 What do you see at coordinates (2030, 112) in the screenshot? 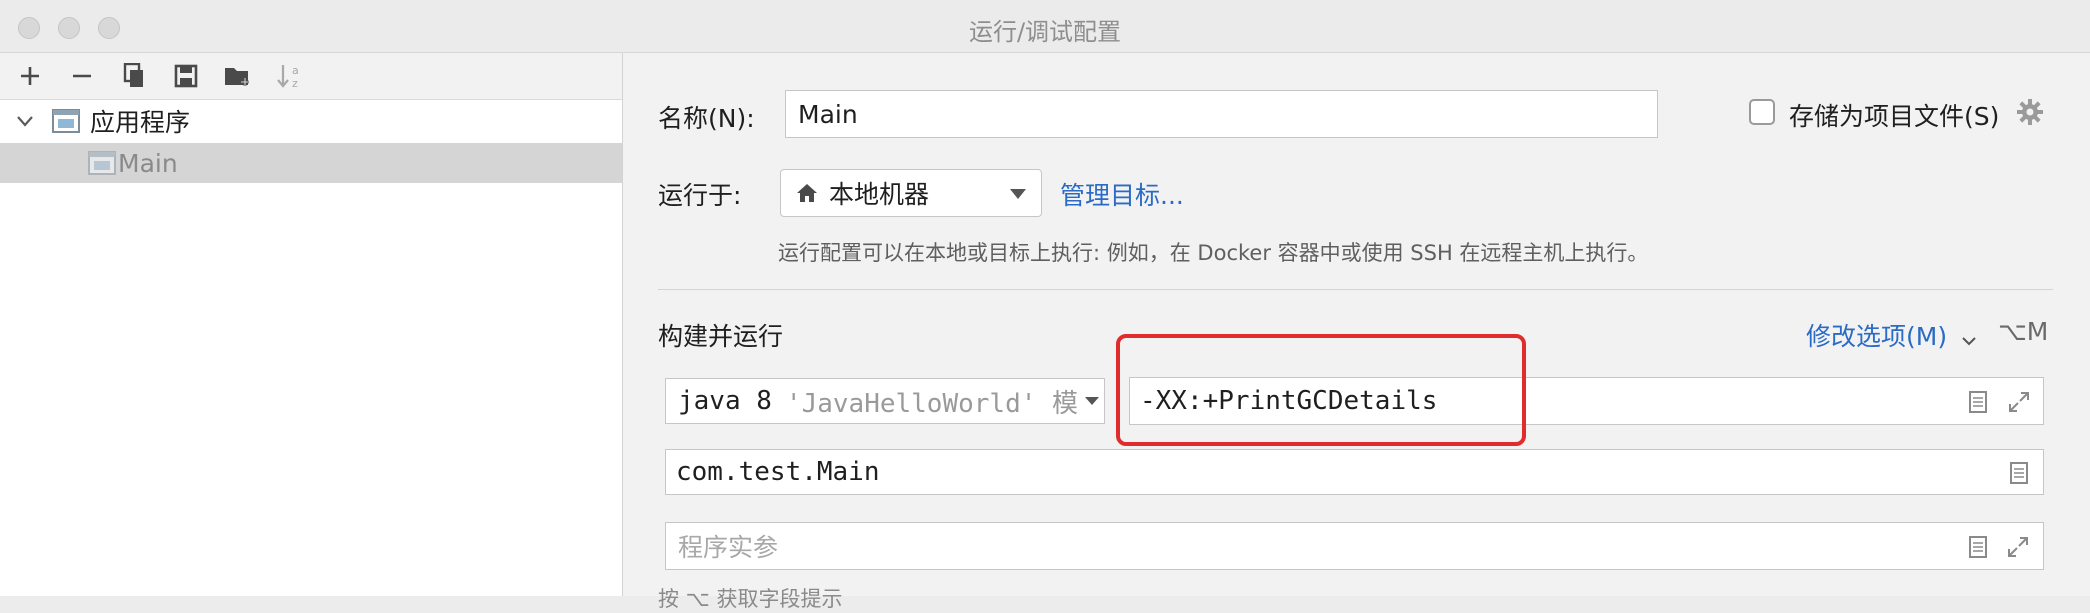
I see `gear-icon` at bounding box center [2030, 112].